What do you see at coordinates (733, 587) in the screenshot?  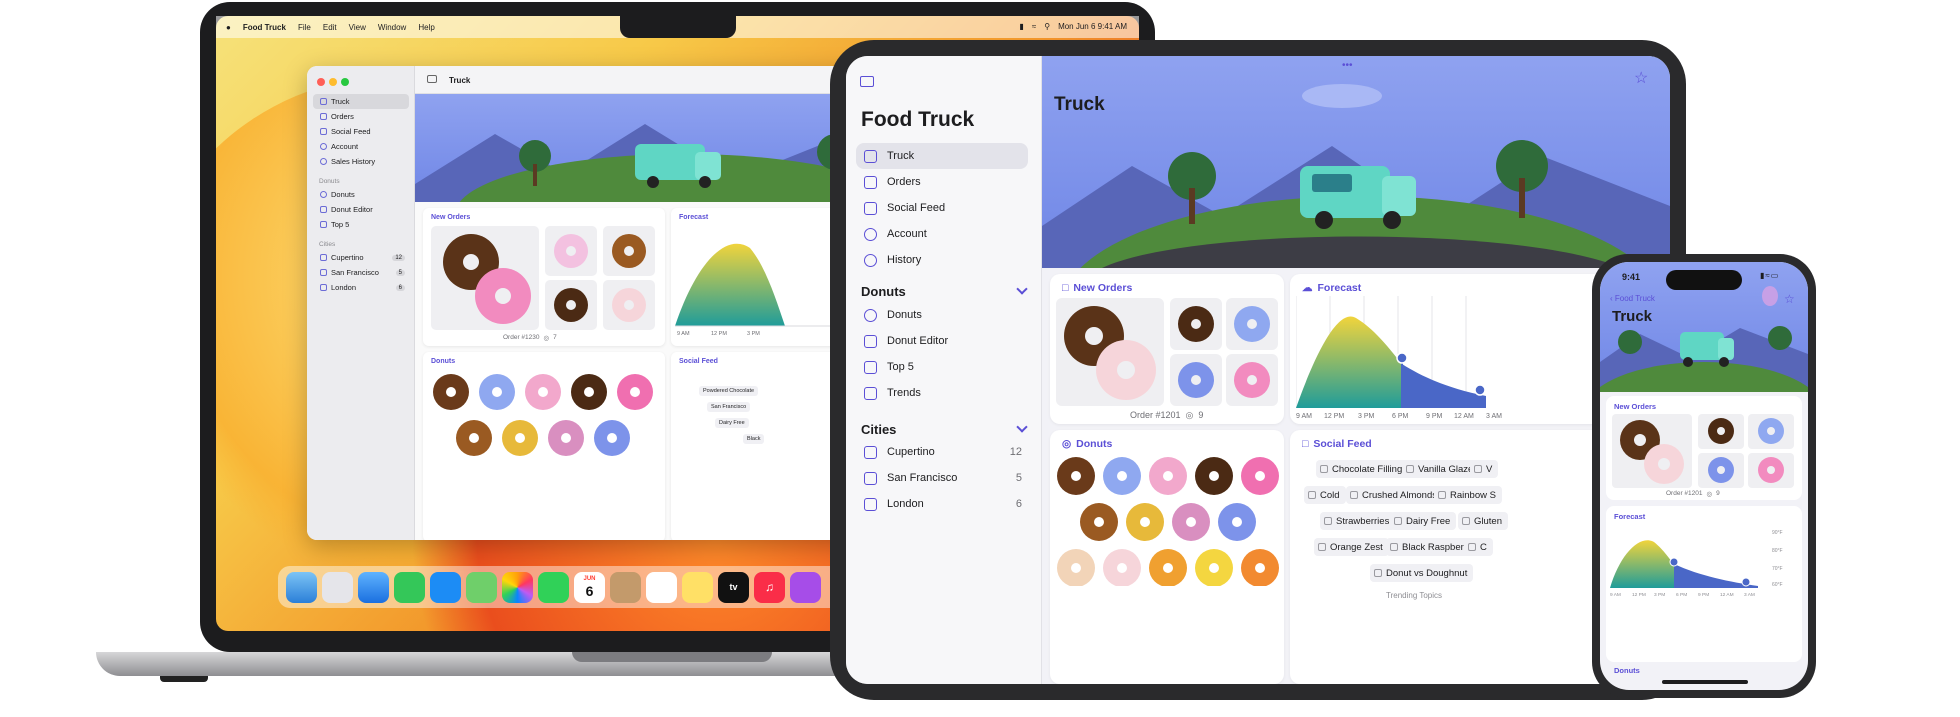 I see `apple-tv-icon: tv` at bounding box center [733, 587].